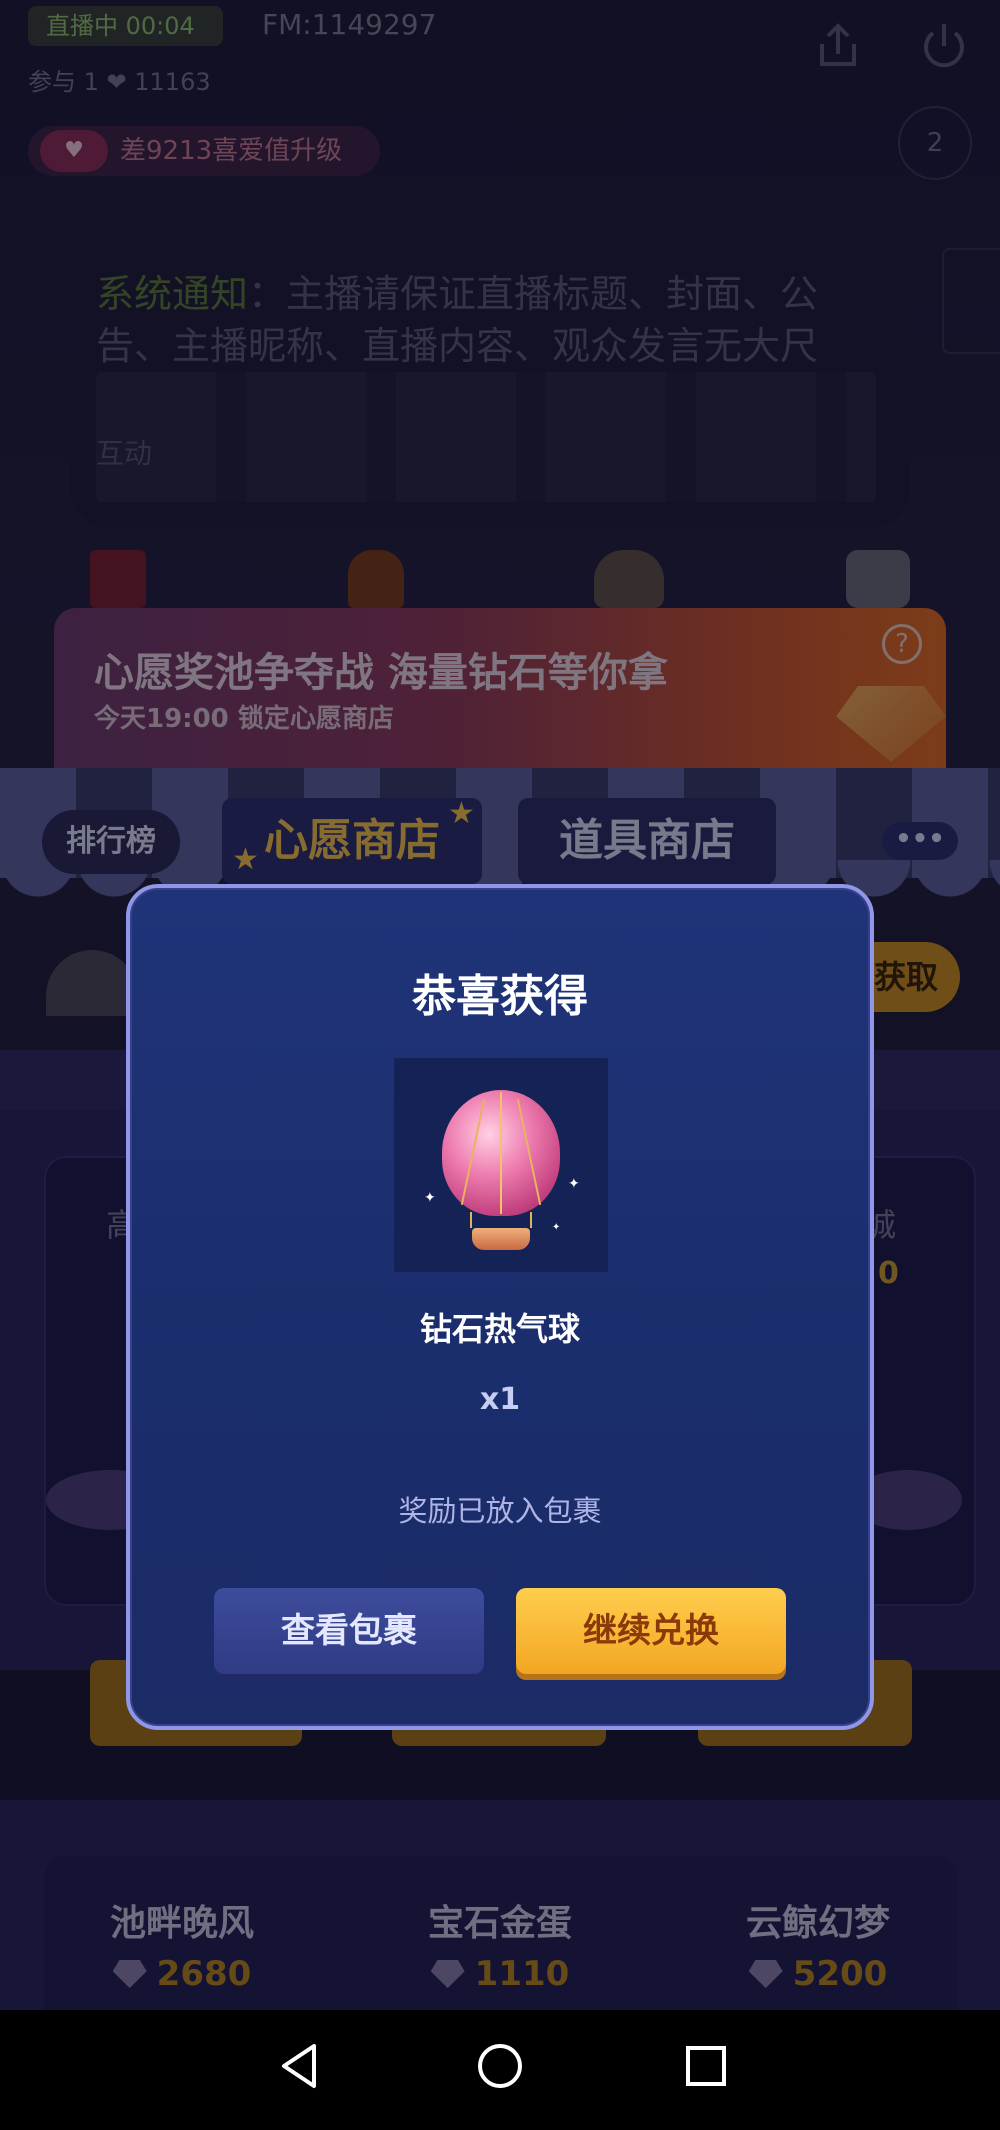  I want to click on prize-count: x1, so click(500, 1399).